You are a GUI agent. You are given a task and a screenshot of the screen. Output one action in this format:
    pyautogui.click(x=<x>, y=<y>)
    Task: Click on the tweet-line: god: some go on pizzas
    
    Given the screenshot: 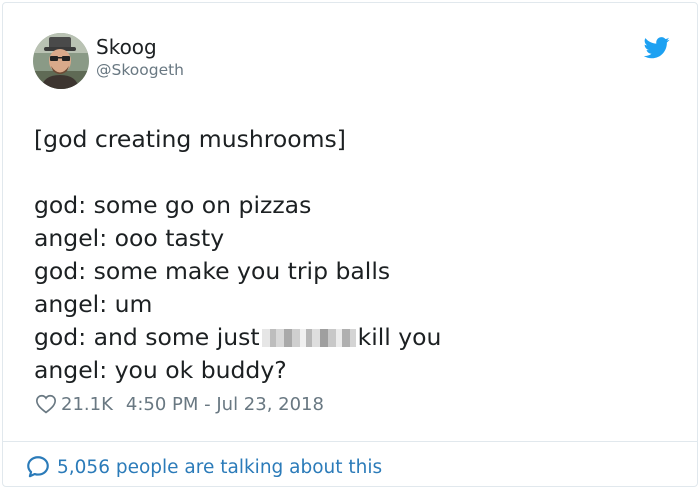 What is the action you would take?
    pyautogui.click(x=173, y=205)
    